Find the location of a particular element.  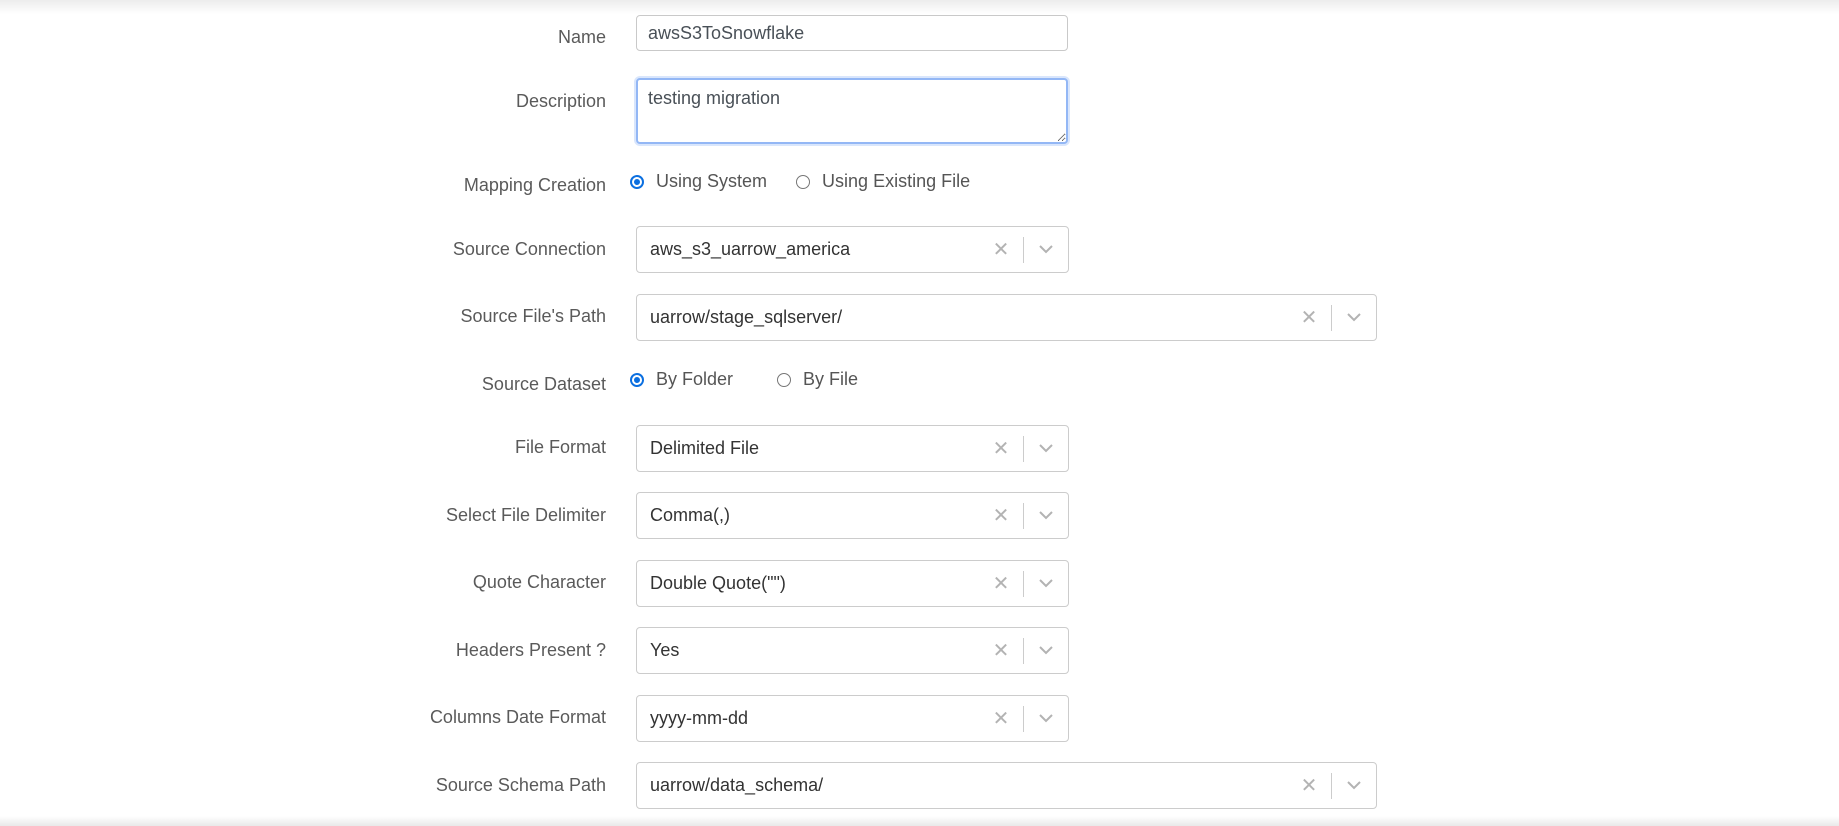

columns-date-format-select: yyyy-mm-dd ✕ is located at coordinates (852, 718).